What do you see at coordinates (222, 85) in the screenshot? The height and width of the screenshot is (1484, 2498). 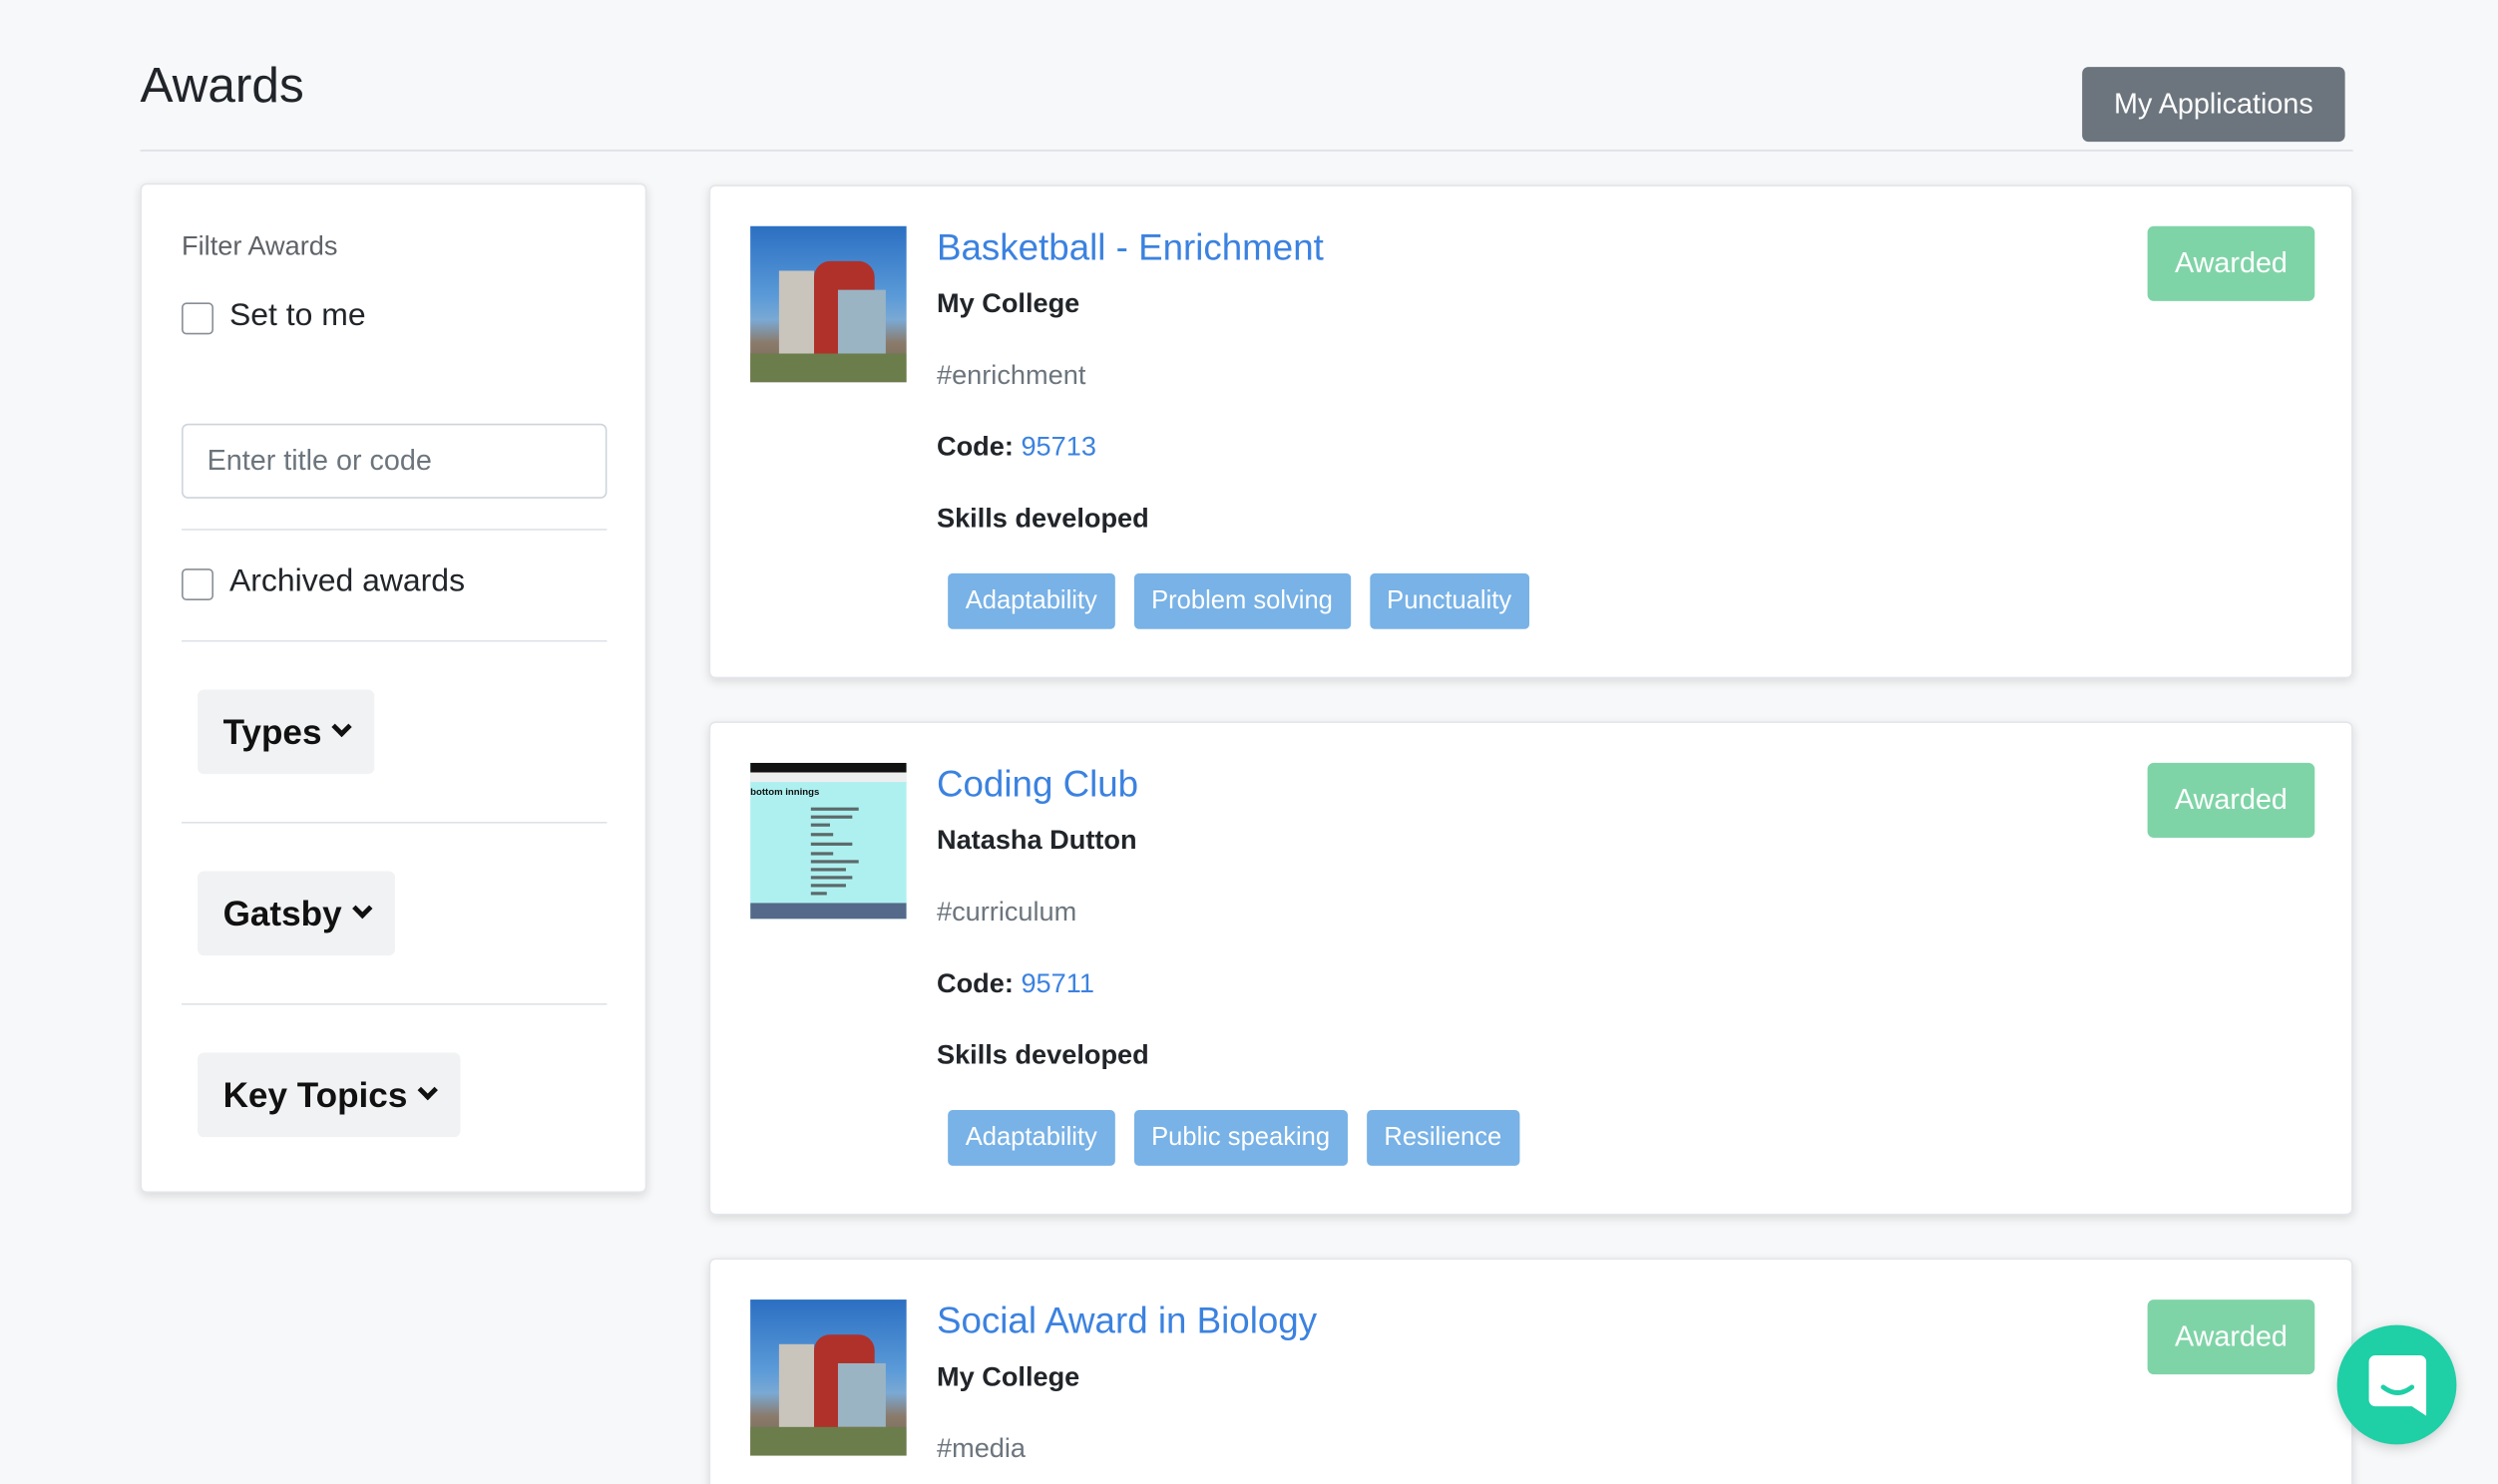 I see `page-title: Awards` at bounding box center [222, 85].